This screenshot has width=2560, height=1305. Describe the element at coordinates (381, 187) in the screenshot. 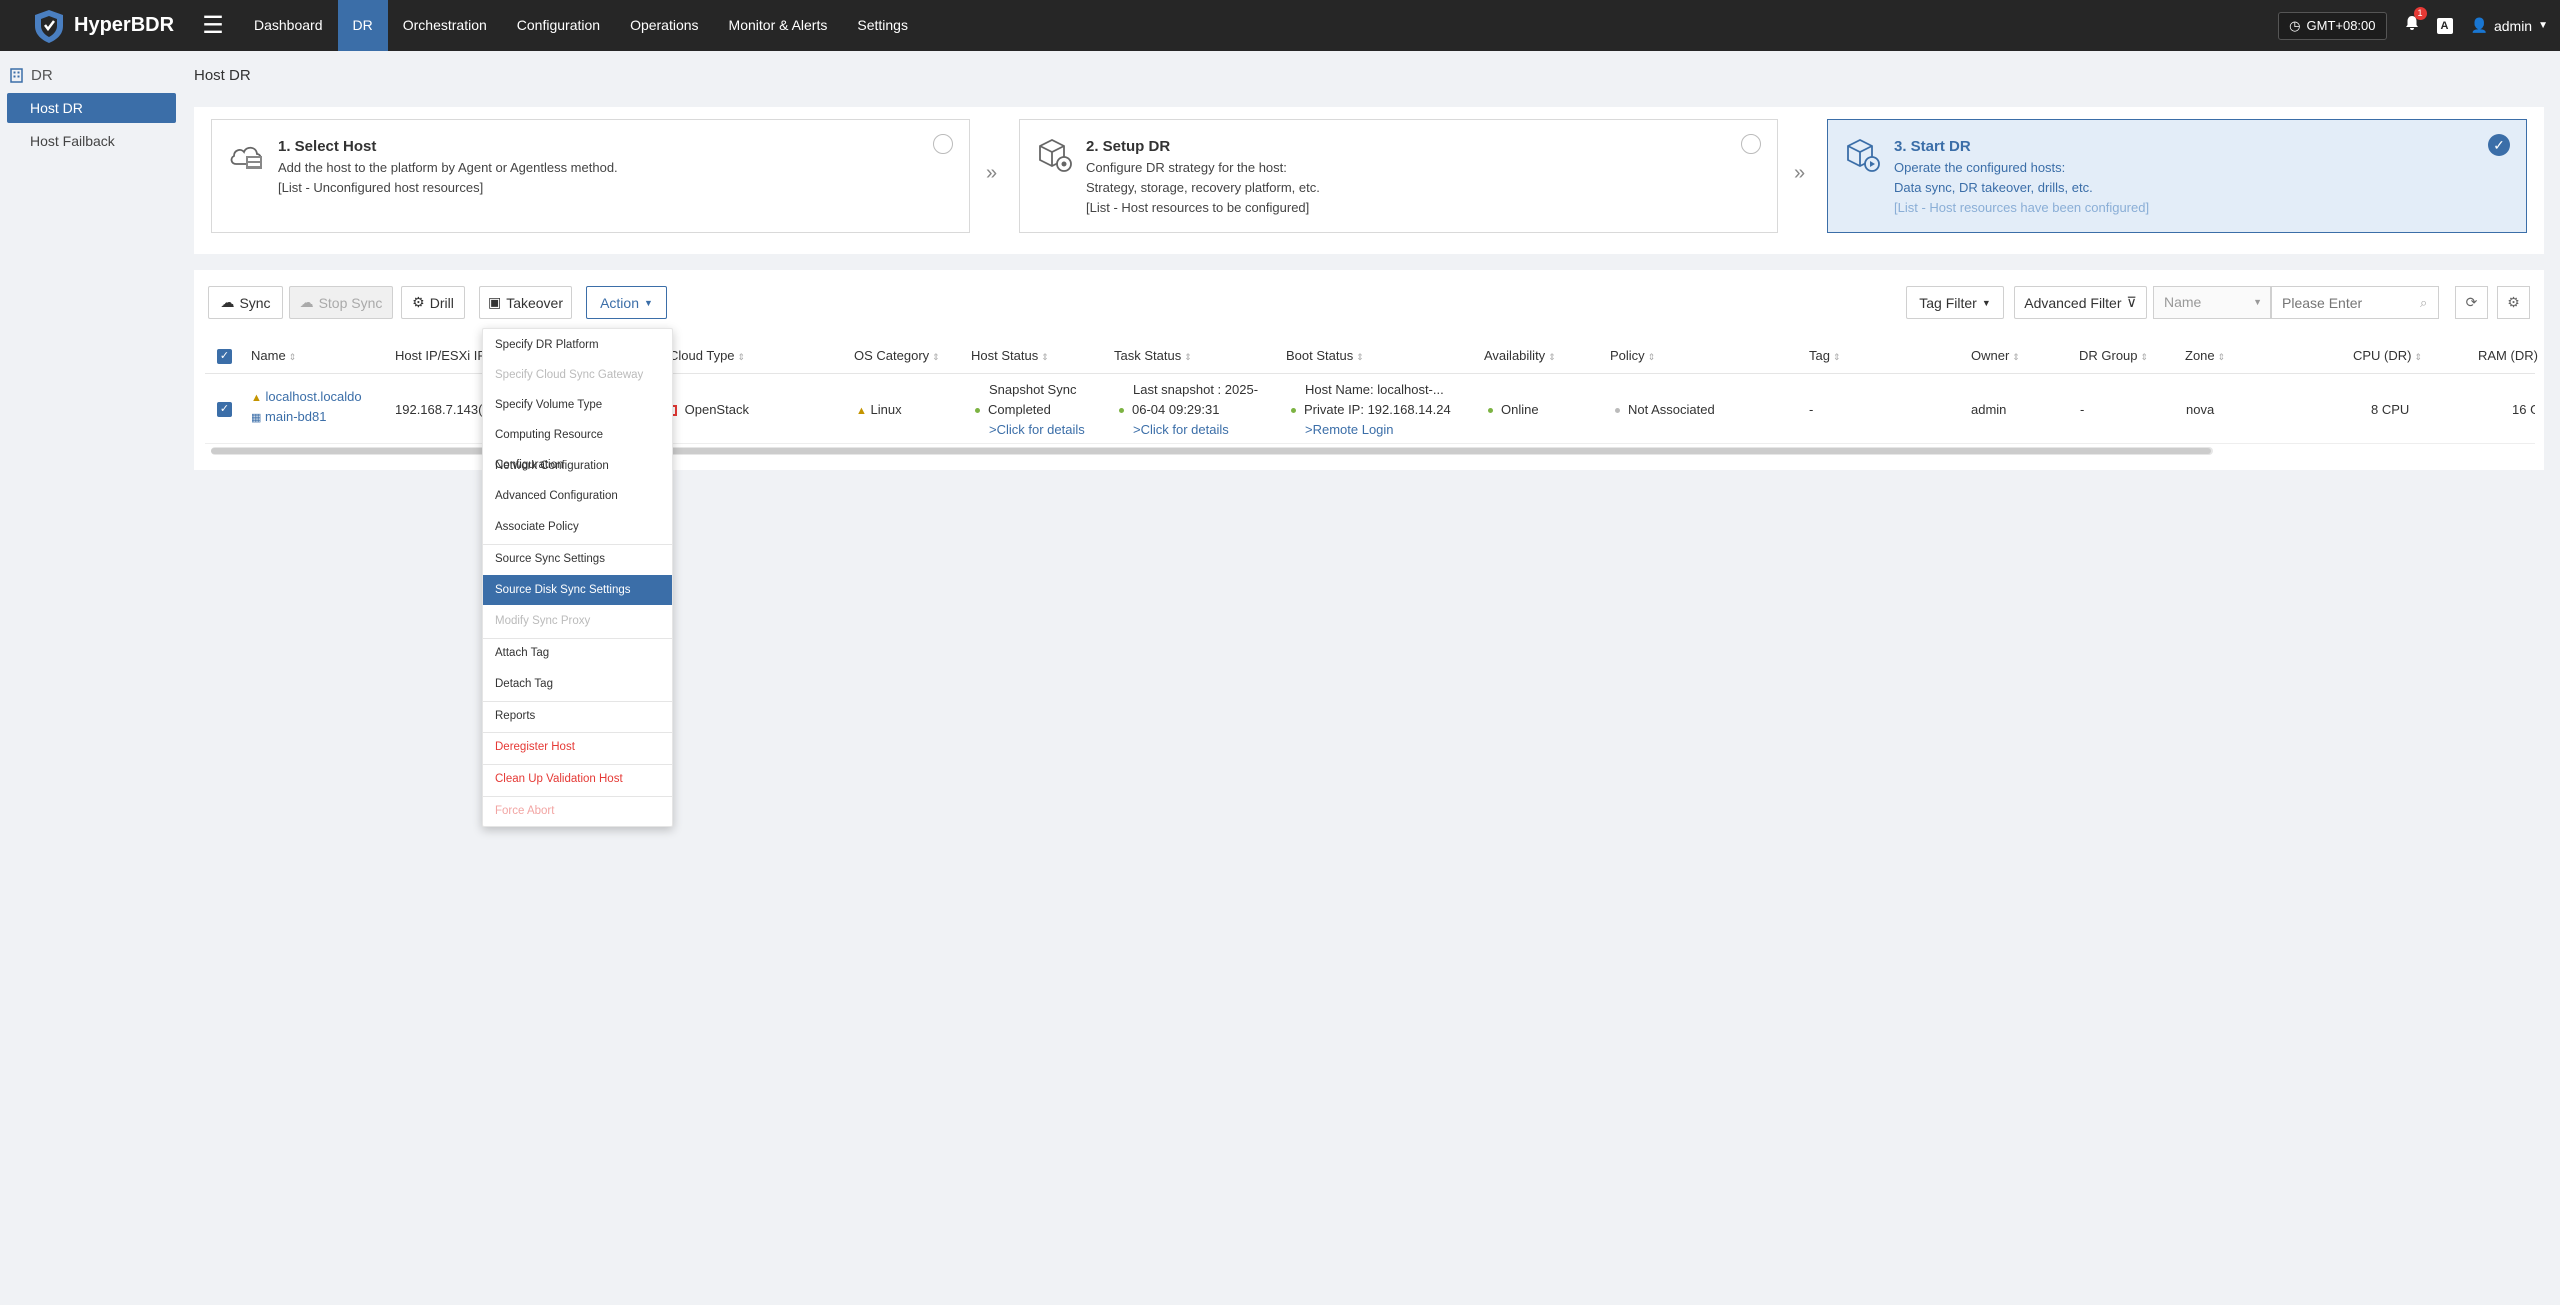

I see `step-description: [List - Unconfigured host resources]` at that location.